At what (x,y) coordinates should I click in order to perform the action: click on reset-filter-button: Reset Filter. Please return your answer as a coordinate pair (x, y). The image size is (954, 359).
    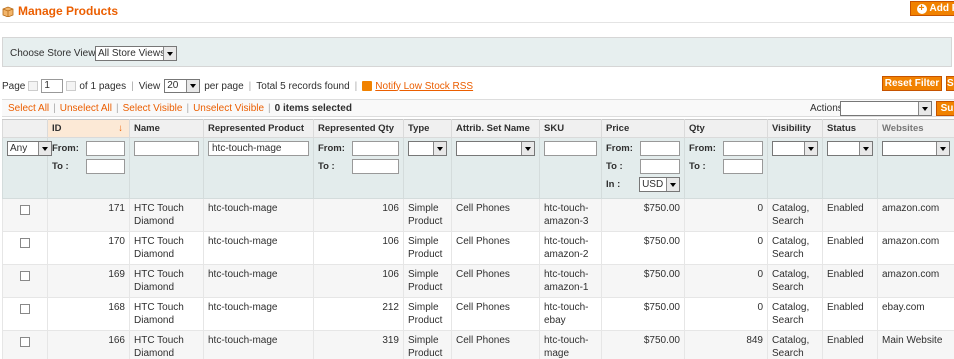
    Looking at the image, I should click on (912, 83).